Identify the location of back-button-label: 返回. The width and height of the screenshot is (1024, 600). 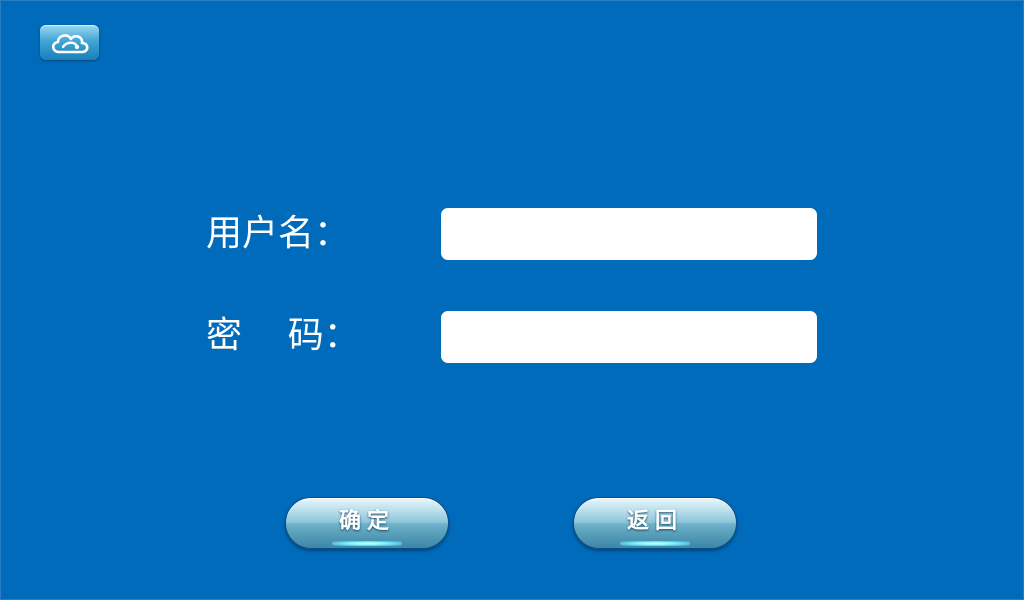
(654, 521).